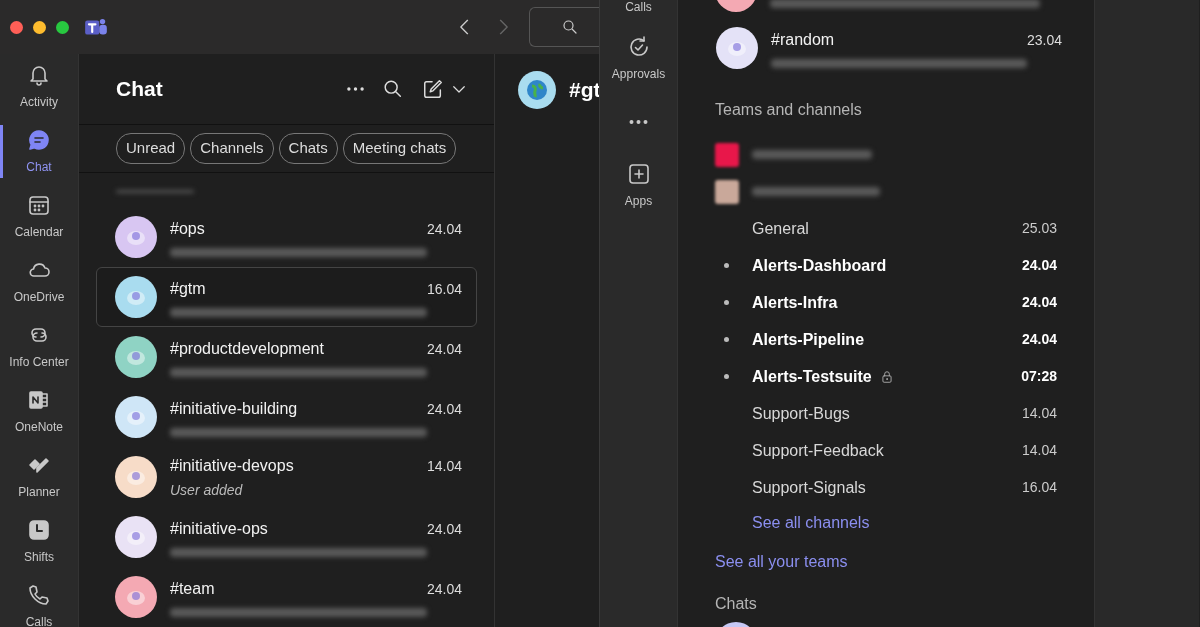  What do you see at coordinates (886, 339) in the screenshot?
I see `channel-item: Alerts-Pipeline 24.04` at bounding box center [886, 339].